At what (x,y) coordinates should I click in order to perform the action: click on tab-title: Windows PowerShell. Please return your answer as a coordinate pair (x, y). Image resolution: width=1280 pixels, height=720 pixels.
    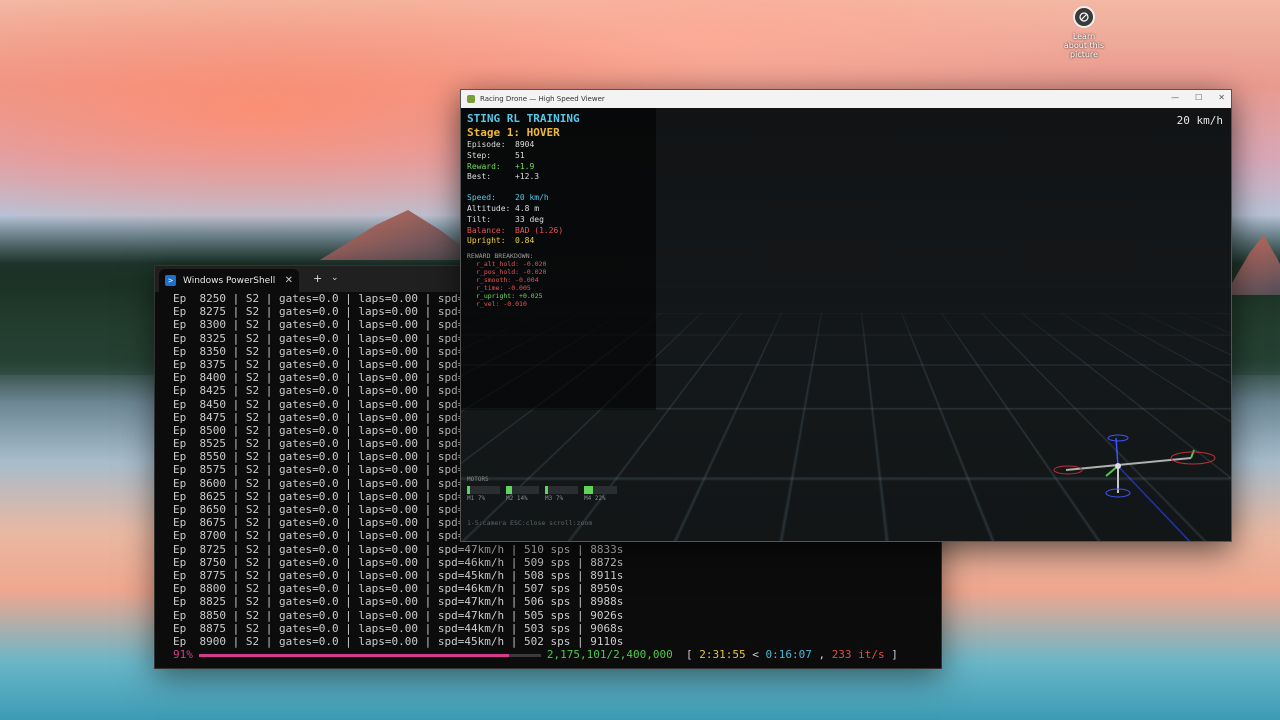
    Looking at the image, I should click on (229, 280).